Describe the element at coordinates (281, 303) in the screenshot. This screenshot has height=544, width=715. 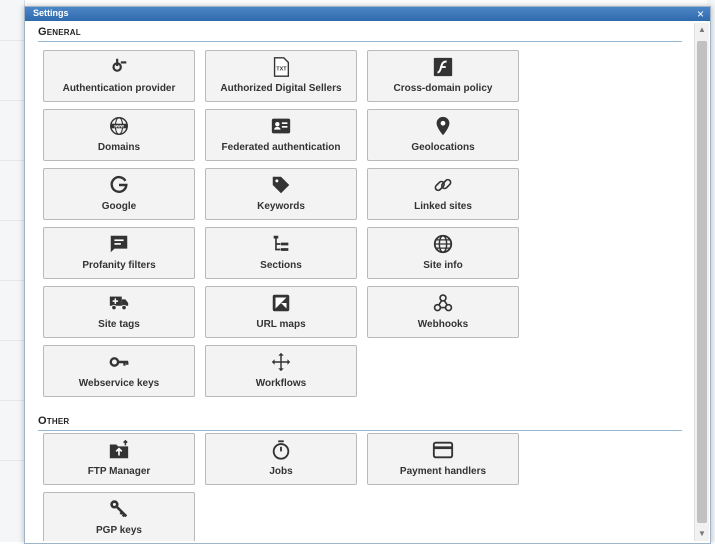
I see `map-icon` at that location.